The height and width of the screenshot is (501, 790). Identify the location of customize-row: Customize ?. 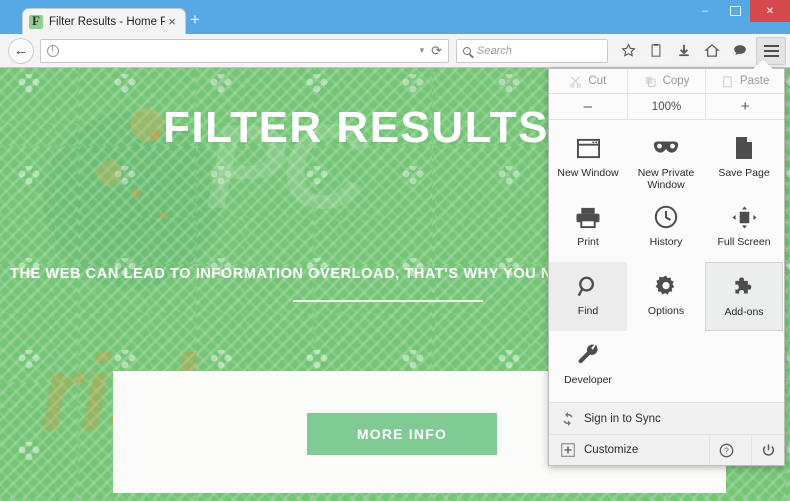
(666, 449).